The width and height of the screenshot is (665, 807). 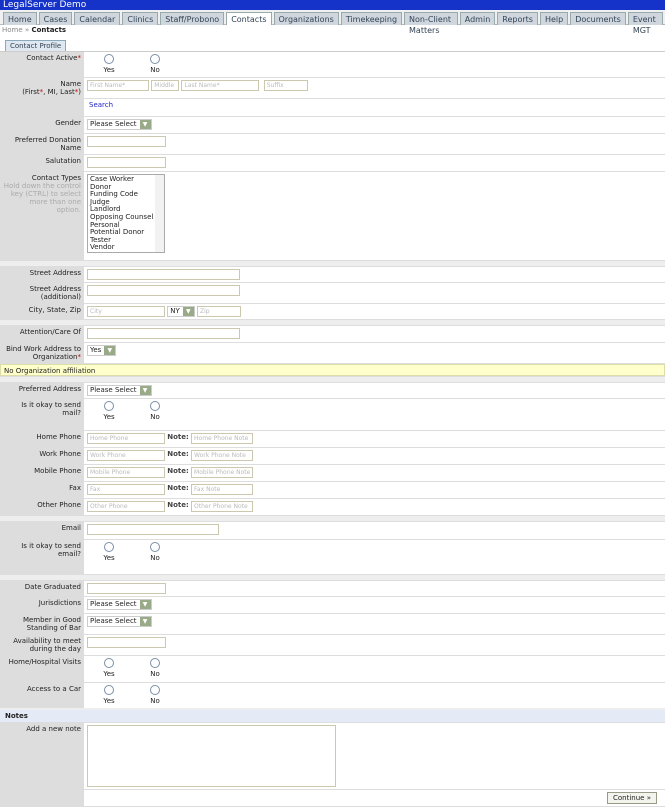 What do you see at coordinates (126, 489) in the screenshot?
I see `fax-input: Fax` at bounding box center [126, 489].